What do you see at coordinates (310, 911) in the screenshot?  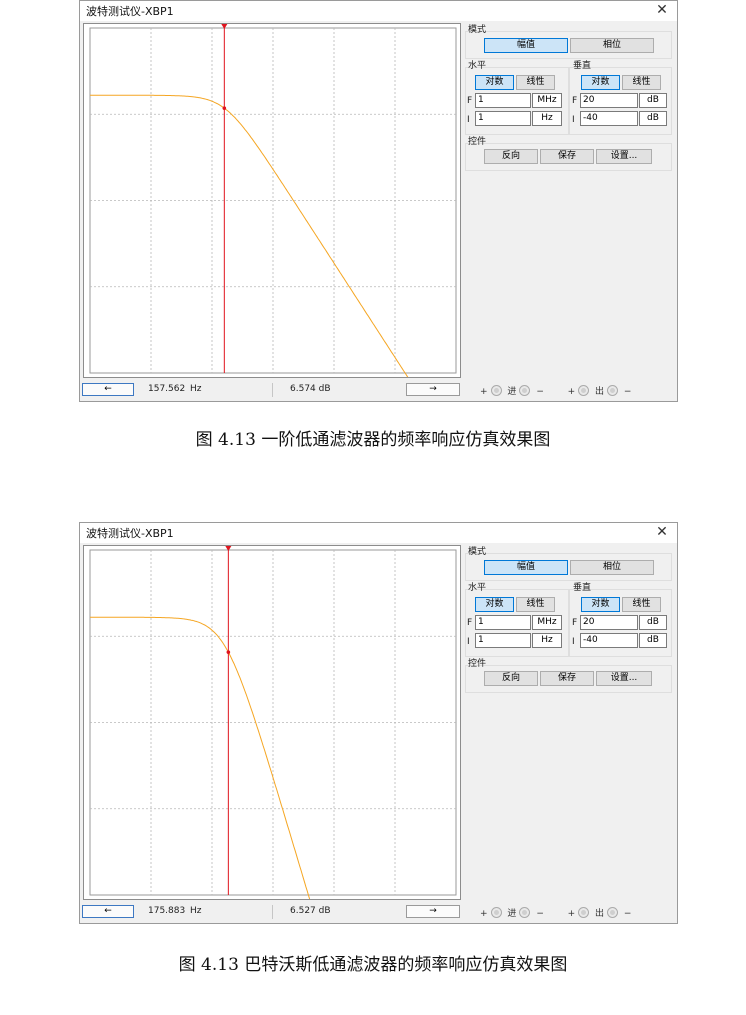 I see `cursor-gain: 6.527 dB` at bounding box center [310, 911].